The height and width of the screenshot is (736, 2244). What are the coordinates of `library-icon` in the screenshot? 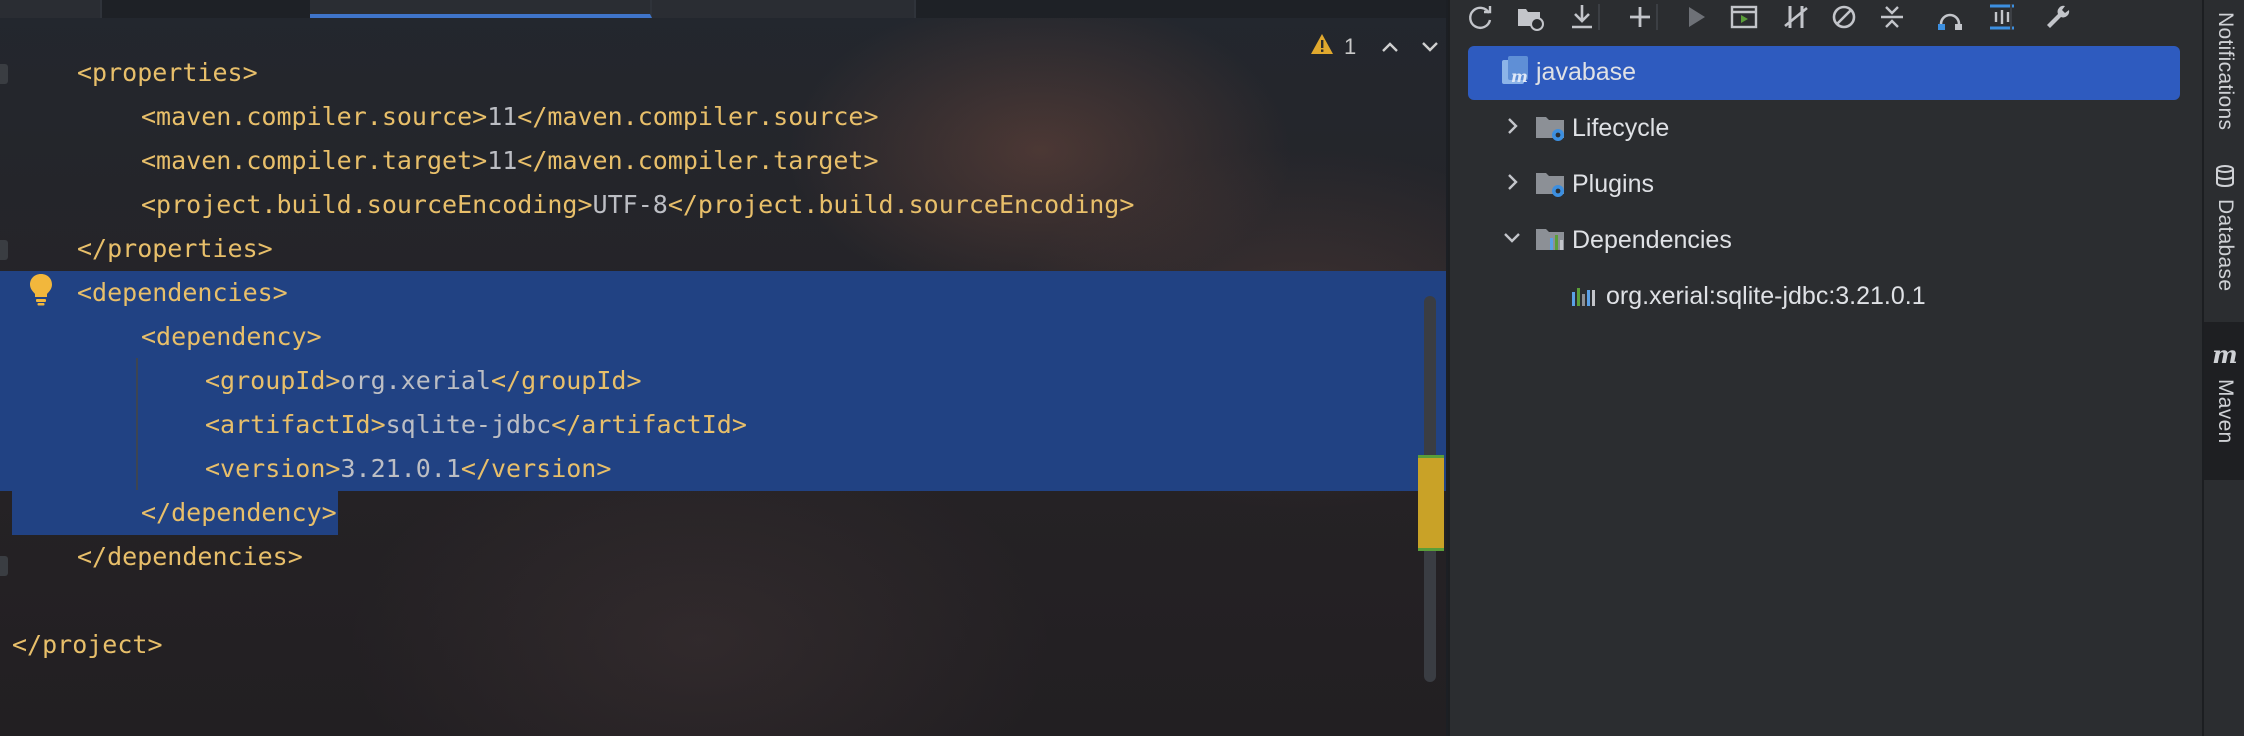 It's located at (1585, 295).